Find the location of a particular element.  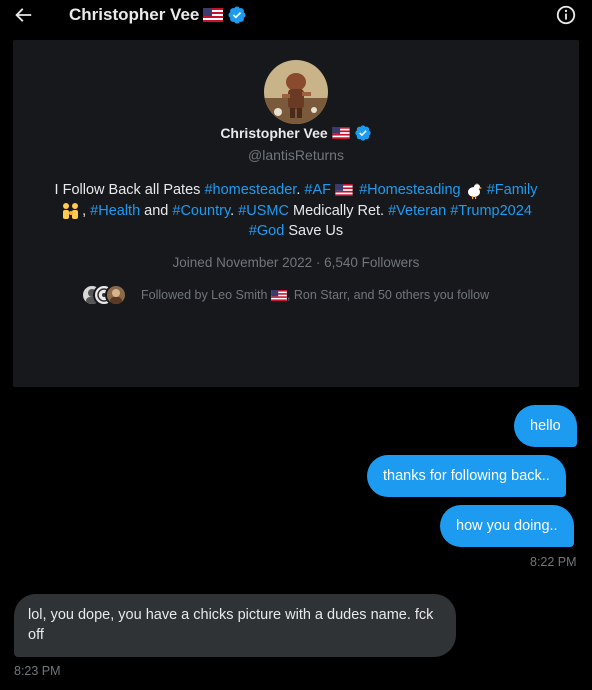

profile-name: Christopher Vee is located at coordinates (274, 133).